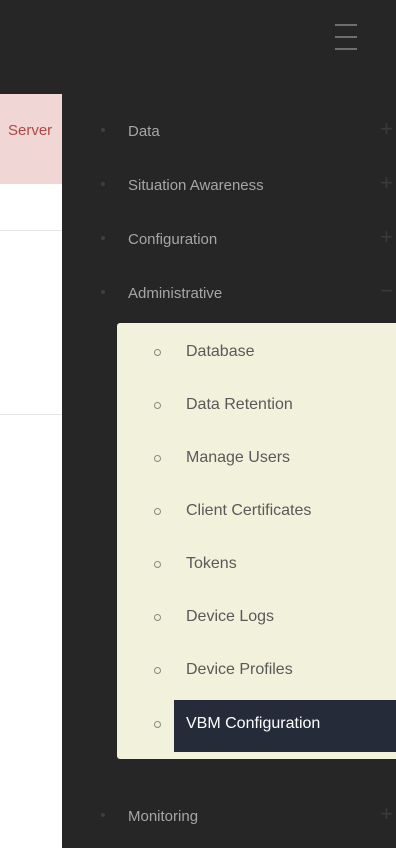 This screenshot has height=848, width=396. Describe the element at coordinates (211, 563) in the screenshot. I see `submenu-item-label: Tokens` at that location.